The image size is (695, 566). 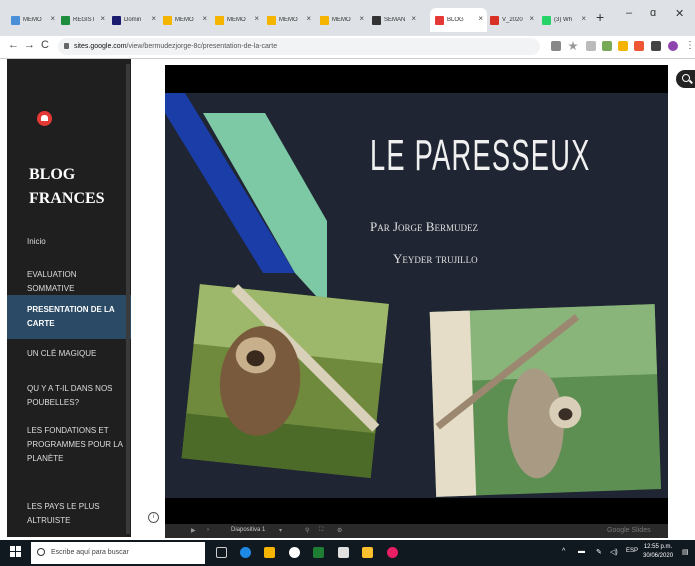 What do you see at coordinates (416, 511) in the screenshot?
I see `slide-letterbox-bottom` at bounding box center [416, 511].